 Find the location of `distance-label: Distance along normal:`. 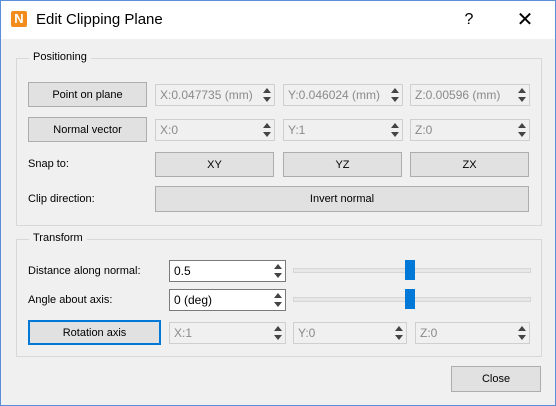

distance-label: Distance along normal: is located at coordinates (84, 271).